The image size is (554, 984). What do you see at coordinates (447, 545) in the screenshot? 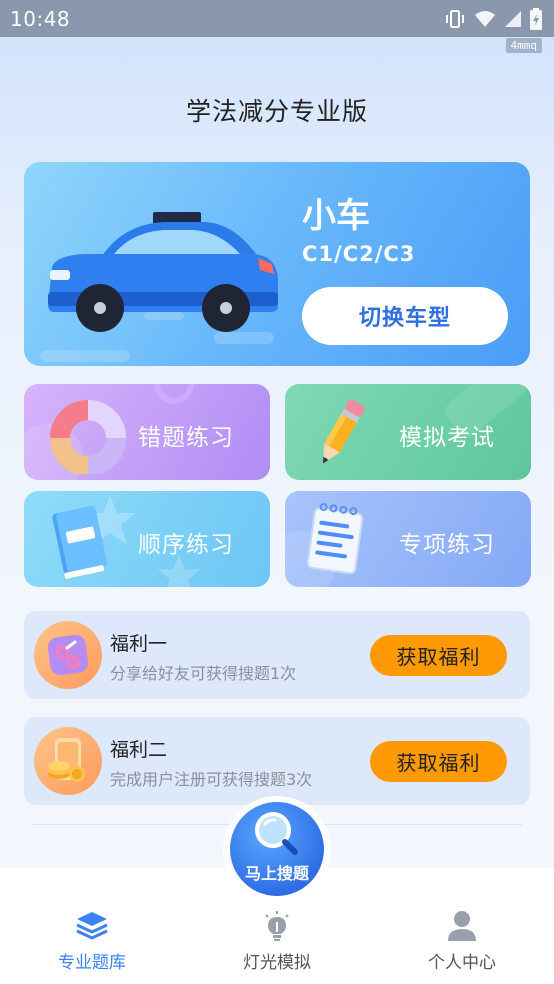
I see `tile-label: 专项练习` at bounding box center [447, 545].